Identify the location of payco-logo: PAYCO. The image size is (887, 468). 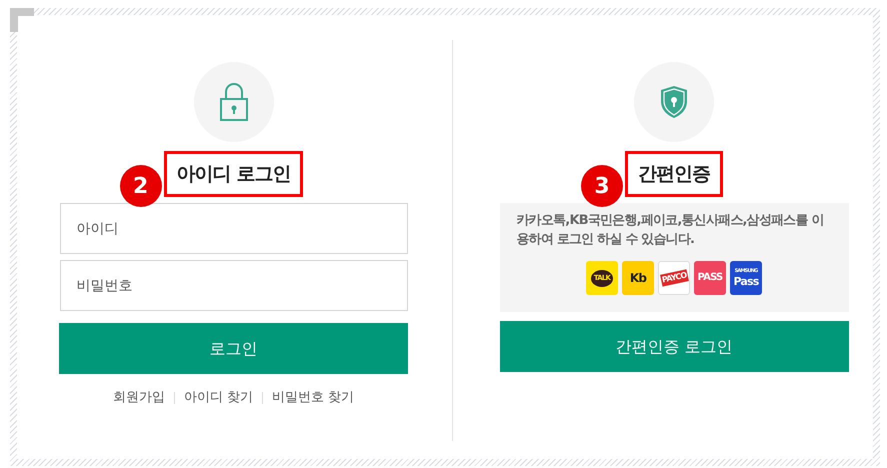
(674, 278).